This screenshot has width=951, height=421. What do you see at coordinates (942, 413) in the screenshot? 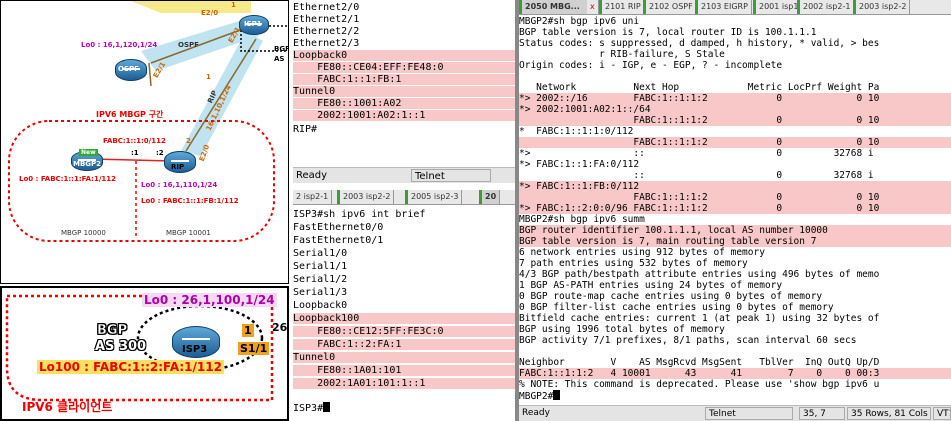
I see `status-vt: VT10` at bounding box center [942, 413].